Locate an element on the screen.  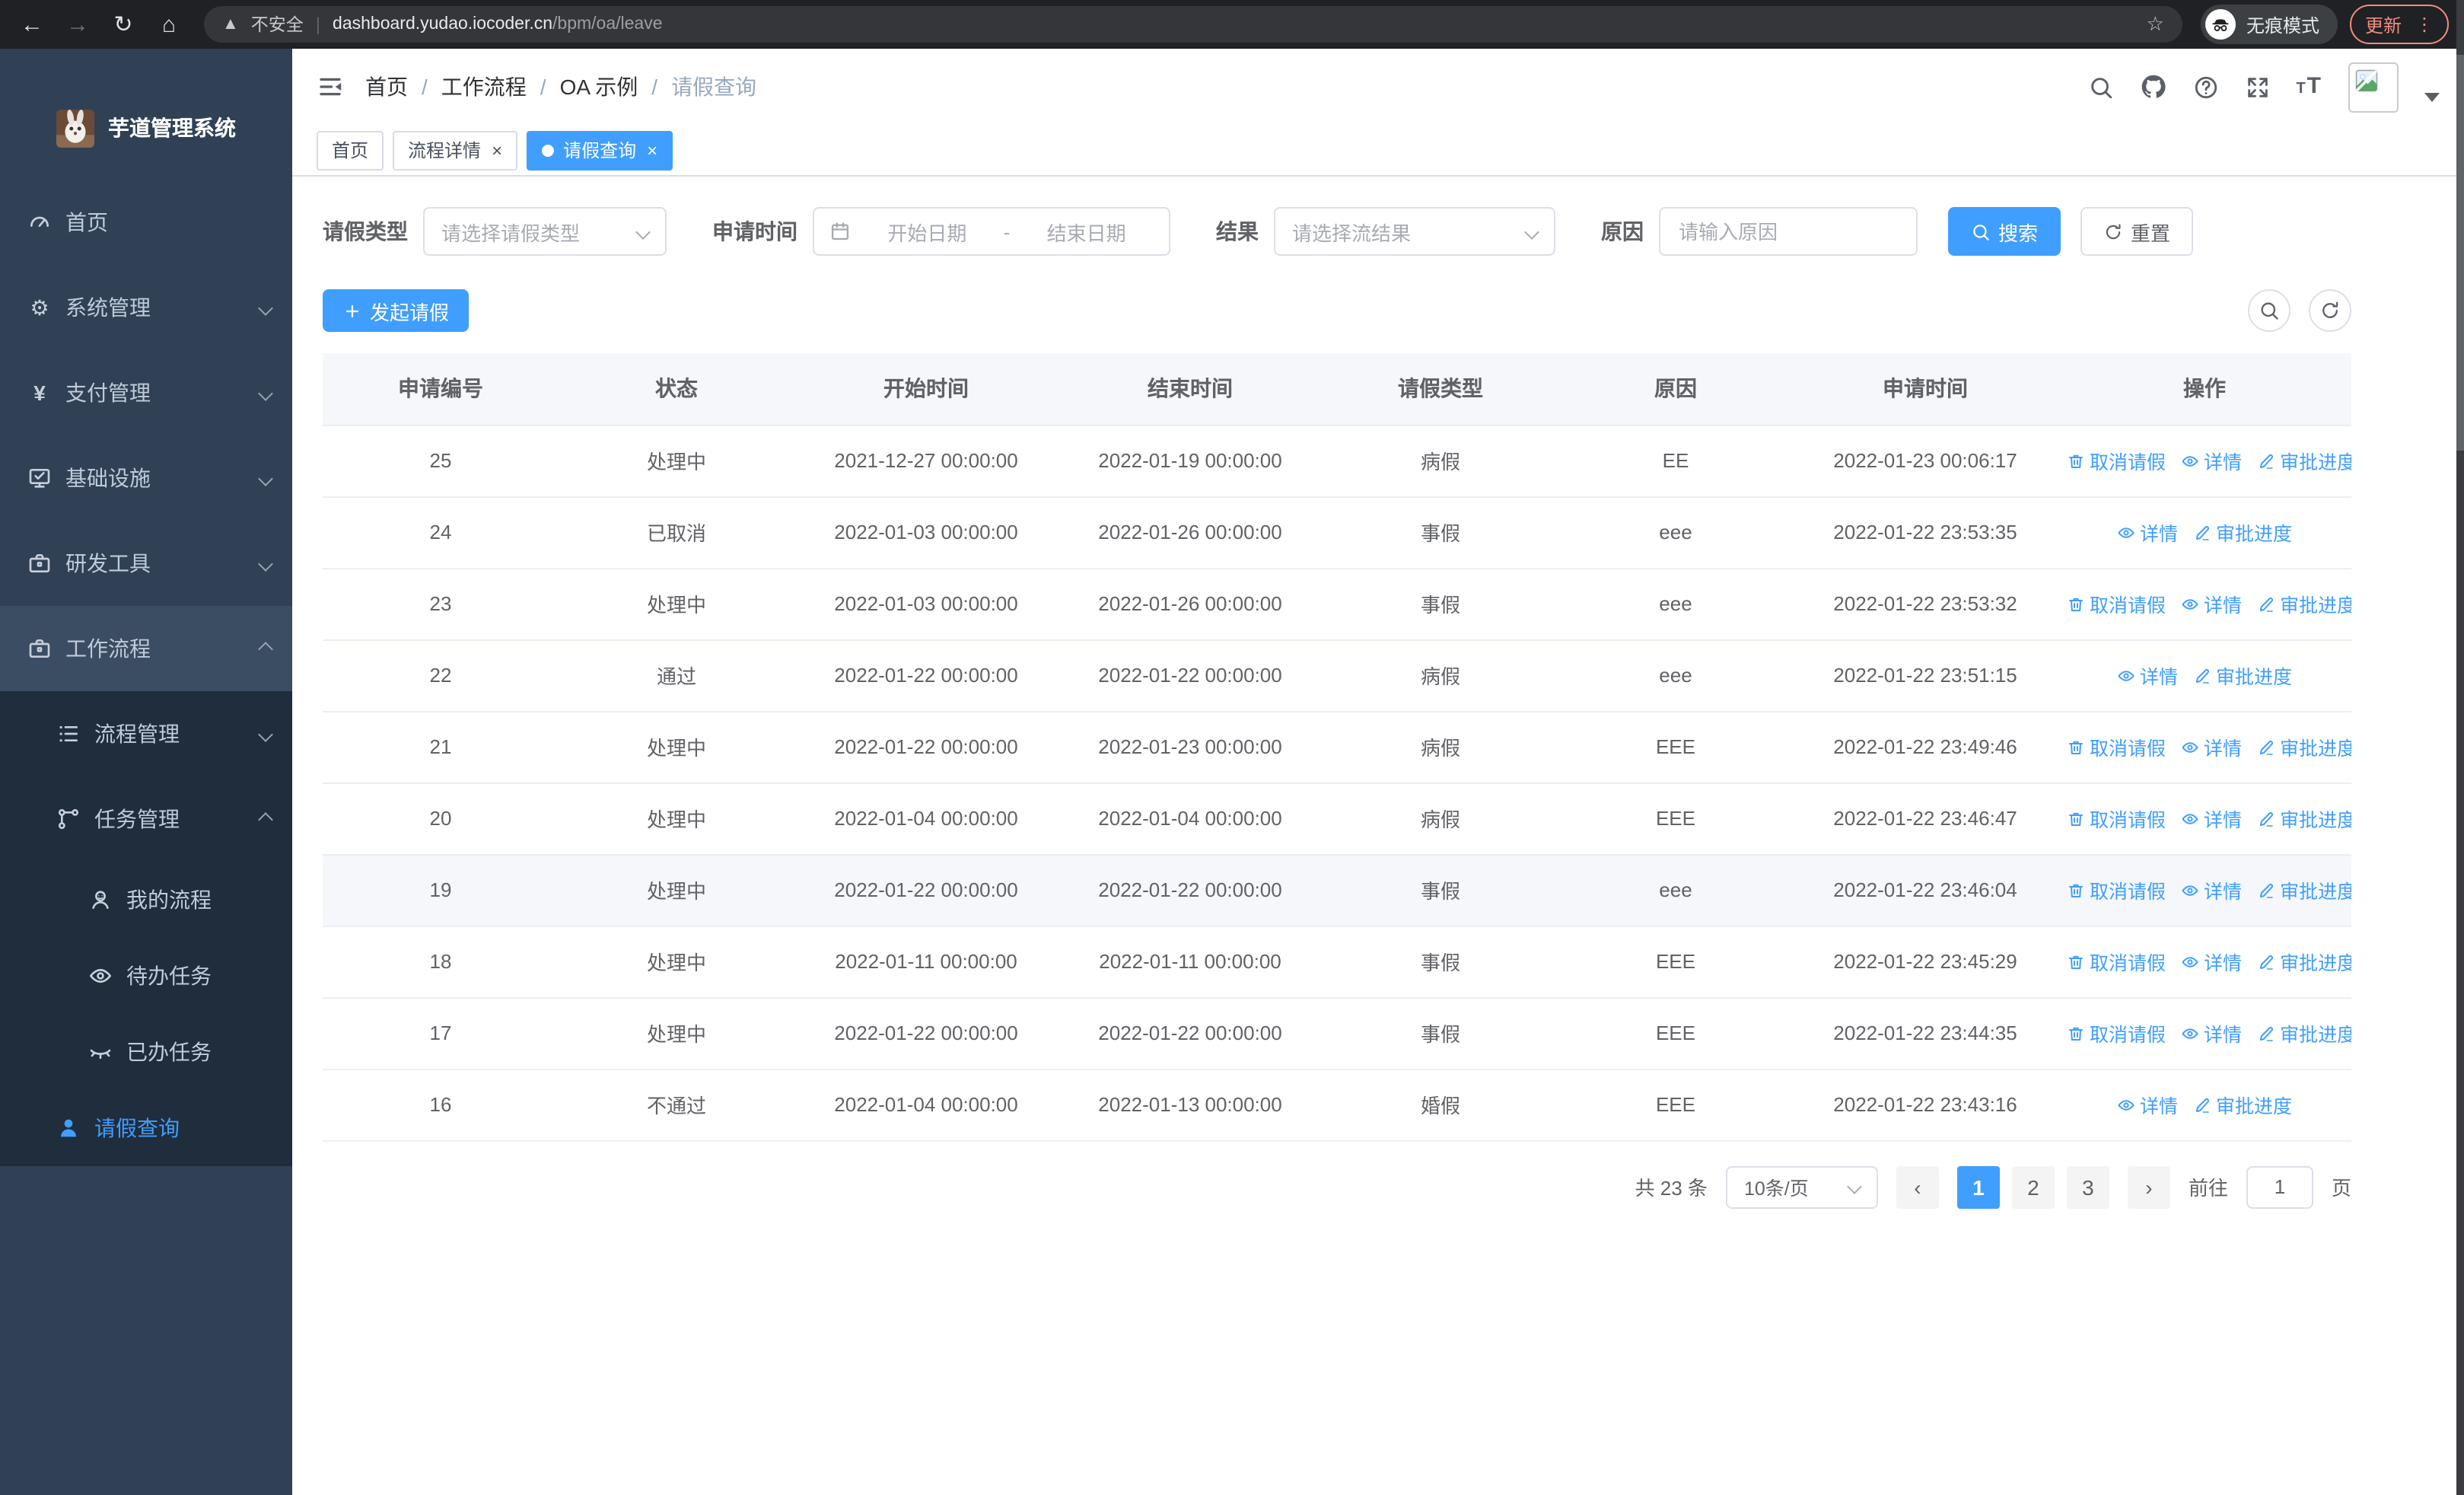
sidebar-item-label: 支付管理 is located at coordinates (108, 393).